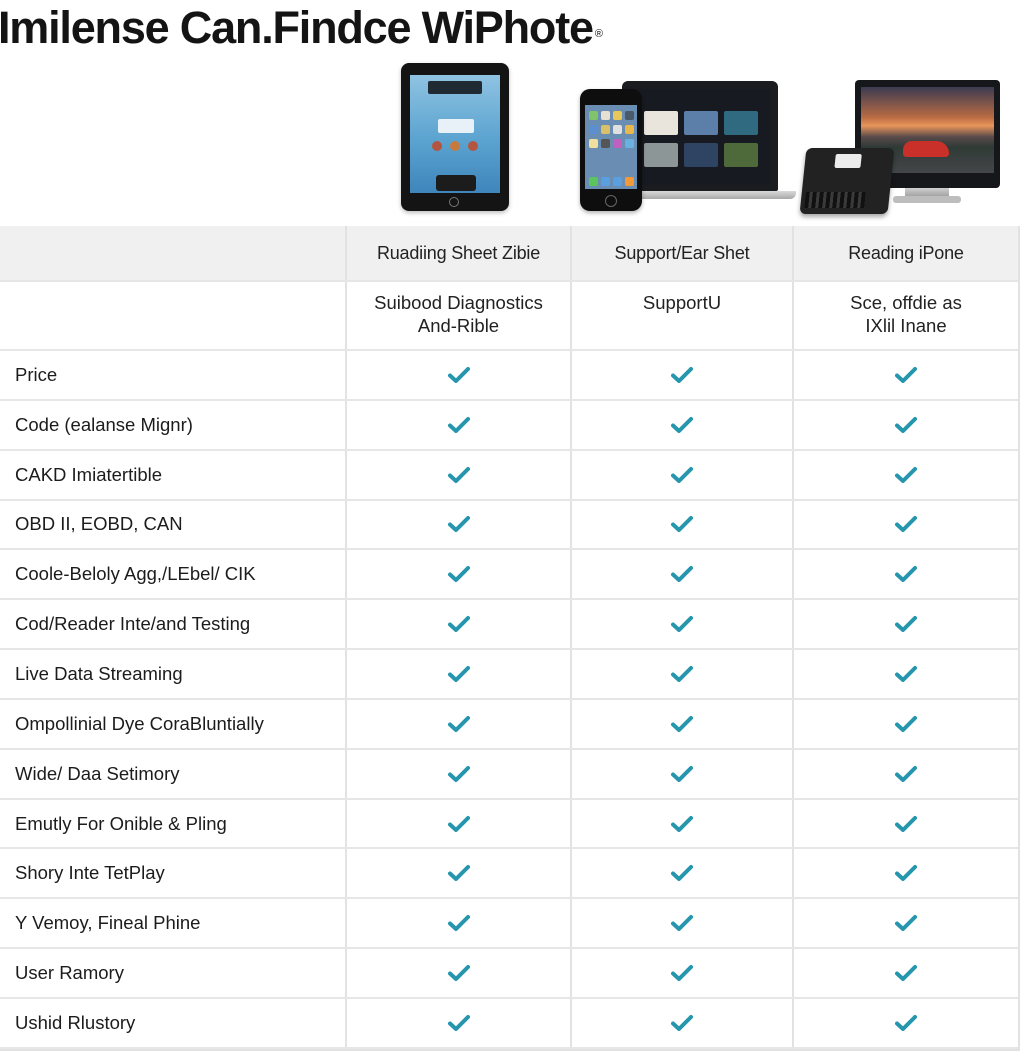 The image size is (1024, 1051). What do you see at coordinates (139, 723) in the screenshot?
I see `feature-label: Ompollinial Dye CoraBluntially` at bounding box center [139, 723].